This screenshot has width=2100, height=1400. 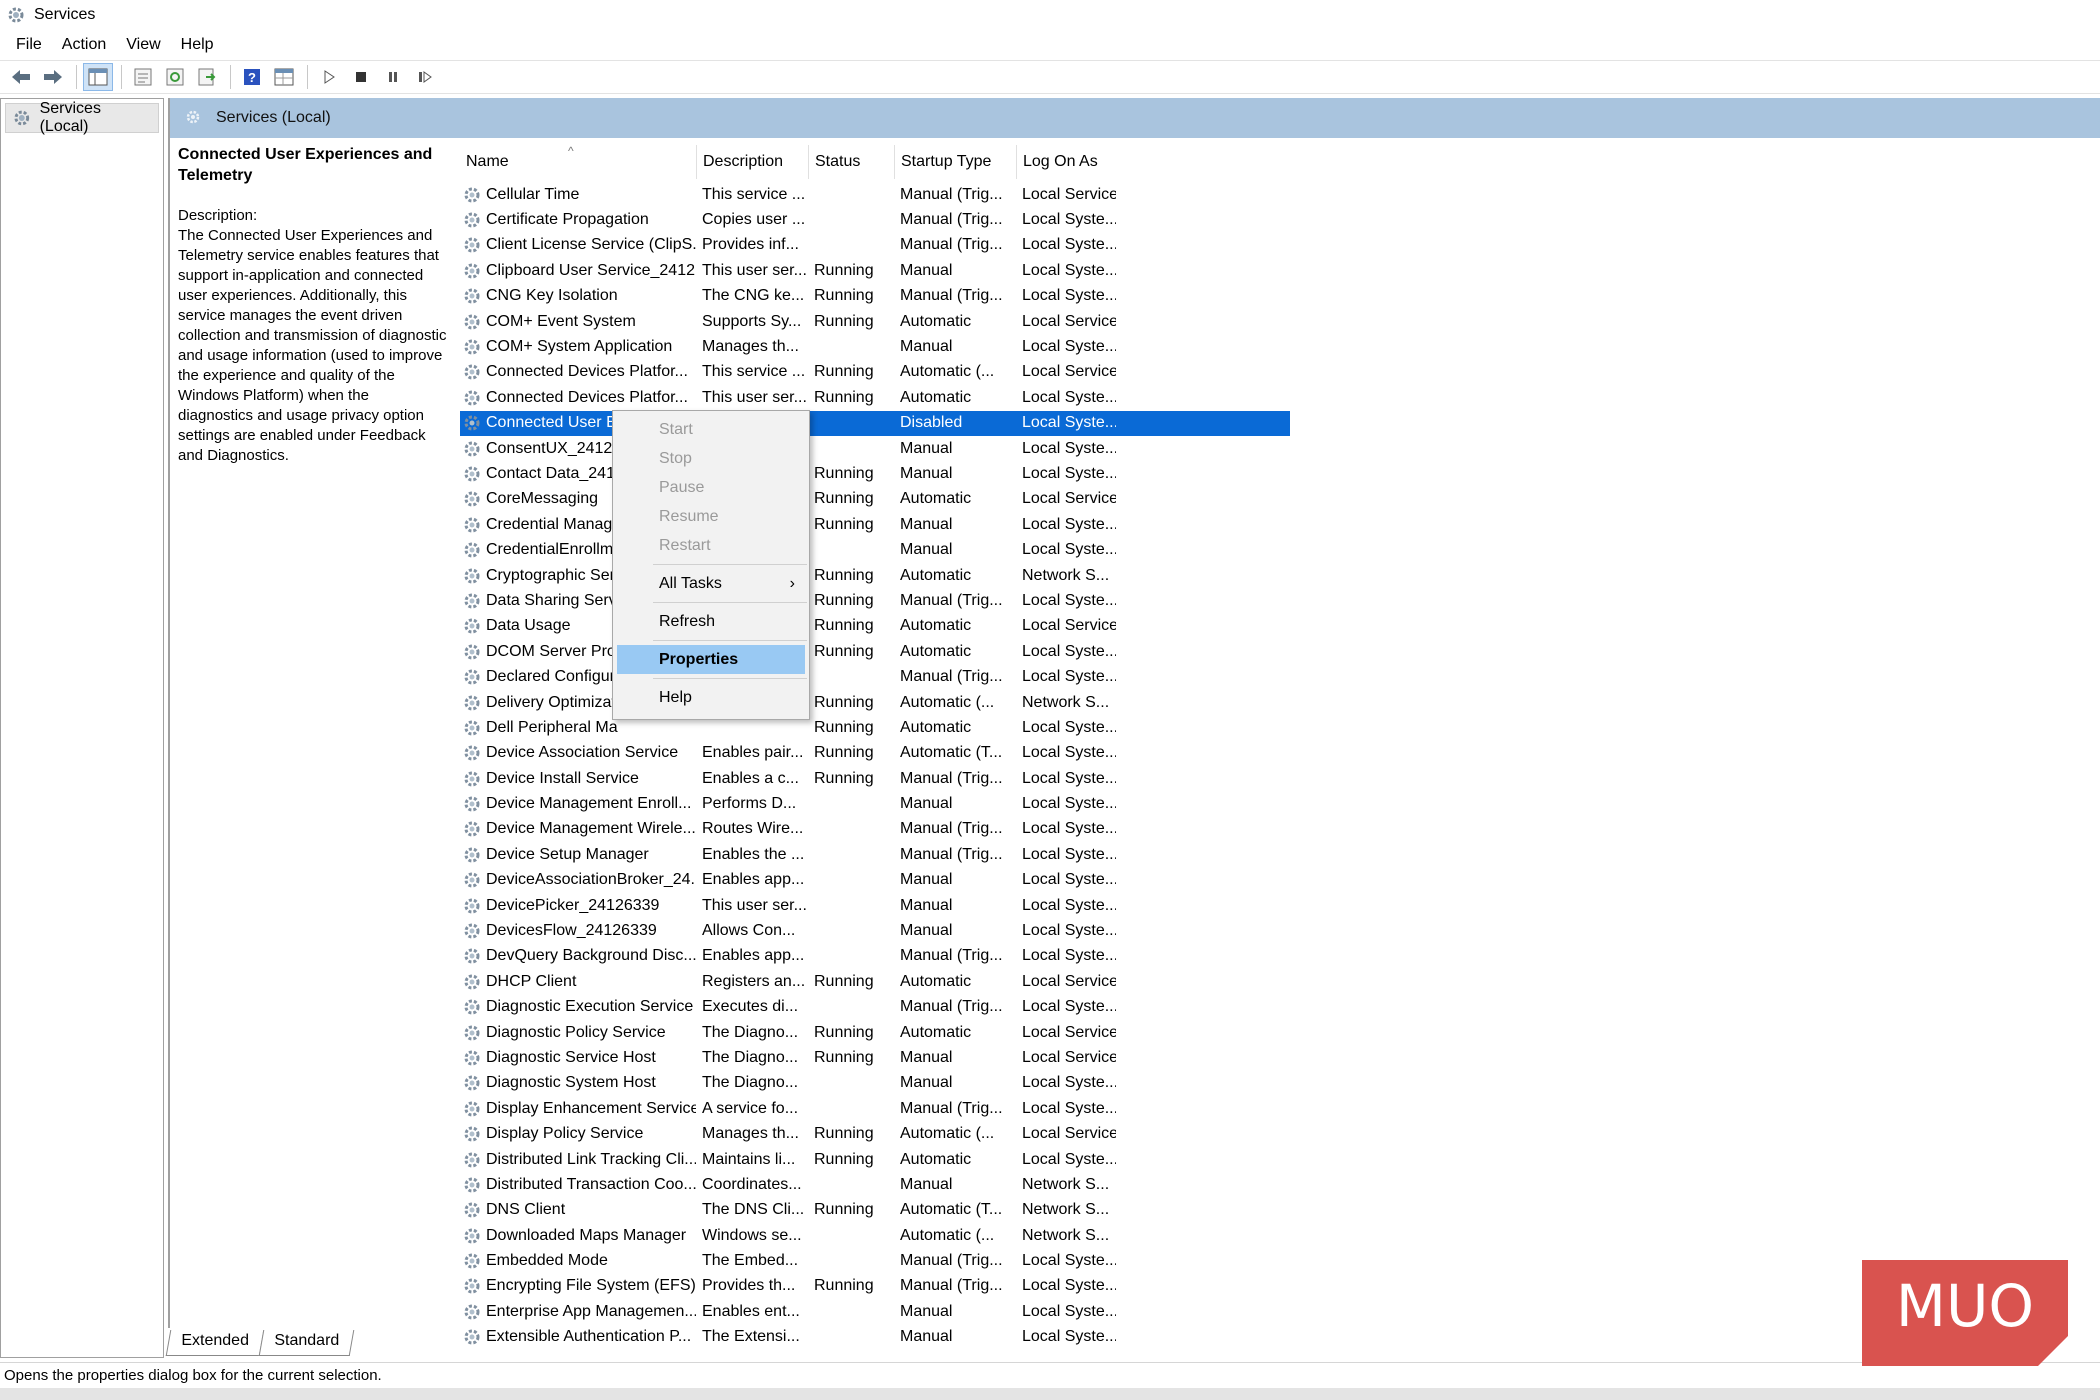 What do you see at coordinates (82, 117) in the screenshot?
I see `tree-item-services-local: Services (Local)` at bounding box center [82, 117].